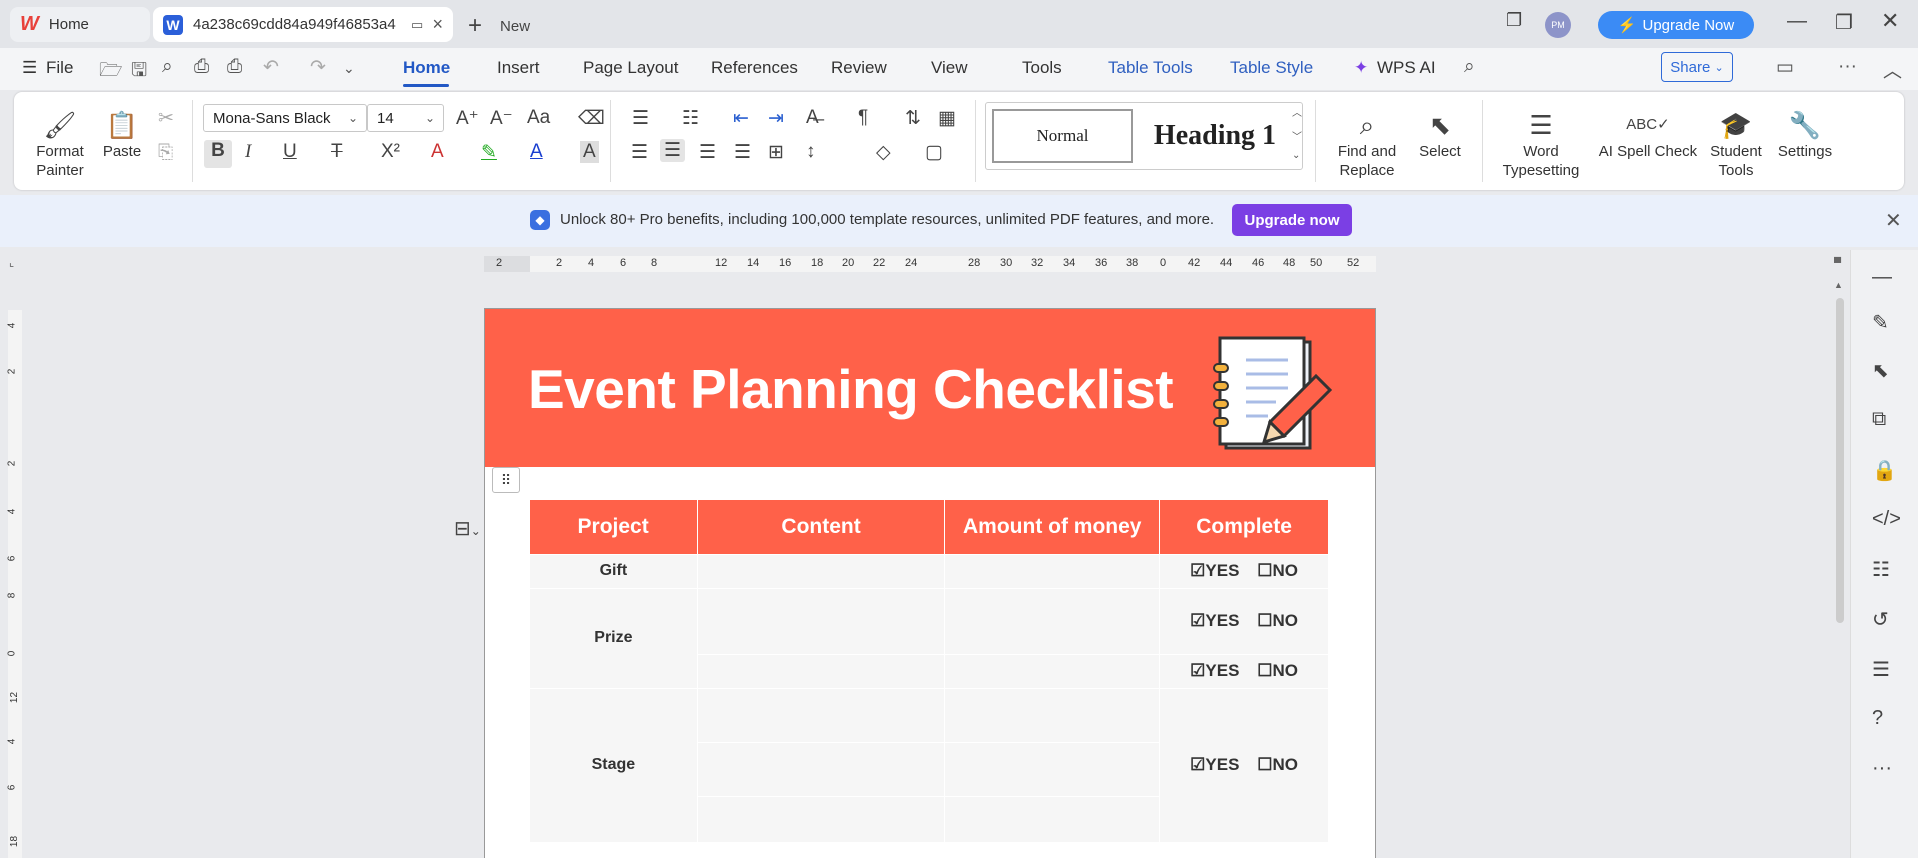  What do you see at coordinates (1648, 134) in the screenshot?
I see `ai-spell-check-button: ABC✓ AI Spell Check` at bounding box center [1648, 134].